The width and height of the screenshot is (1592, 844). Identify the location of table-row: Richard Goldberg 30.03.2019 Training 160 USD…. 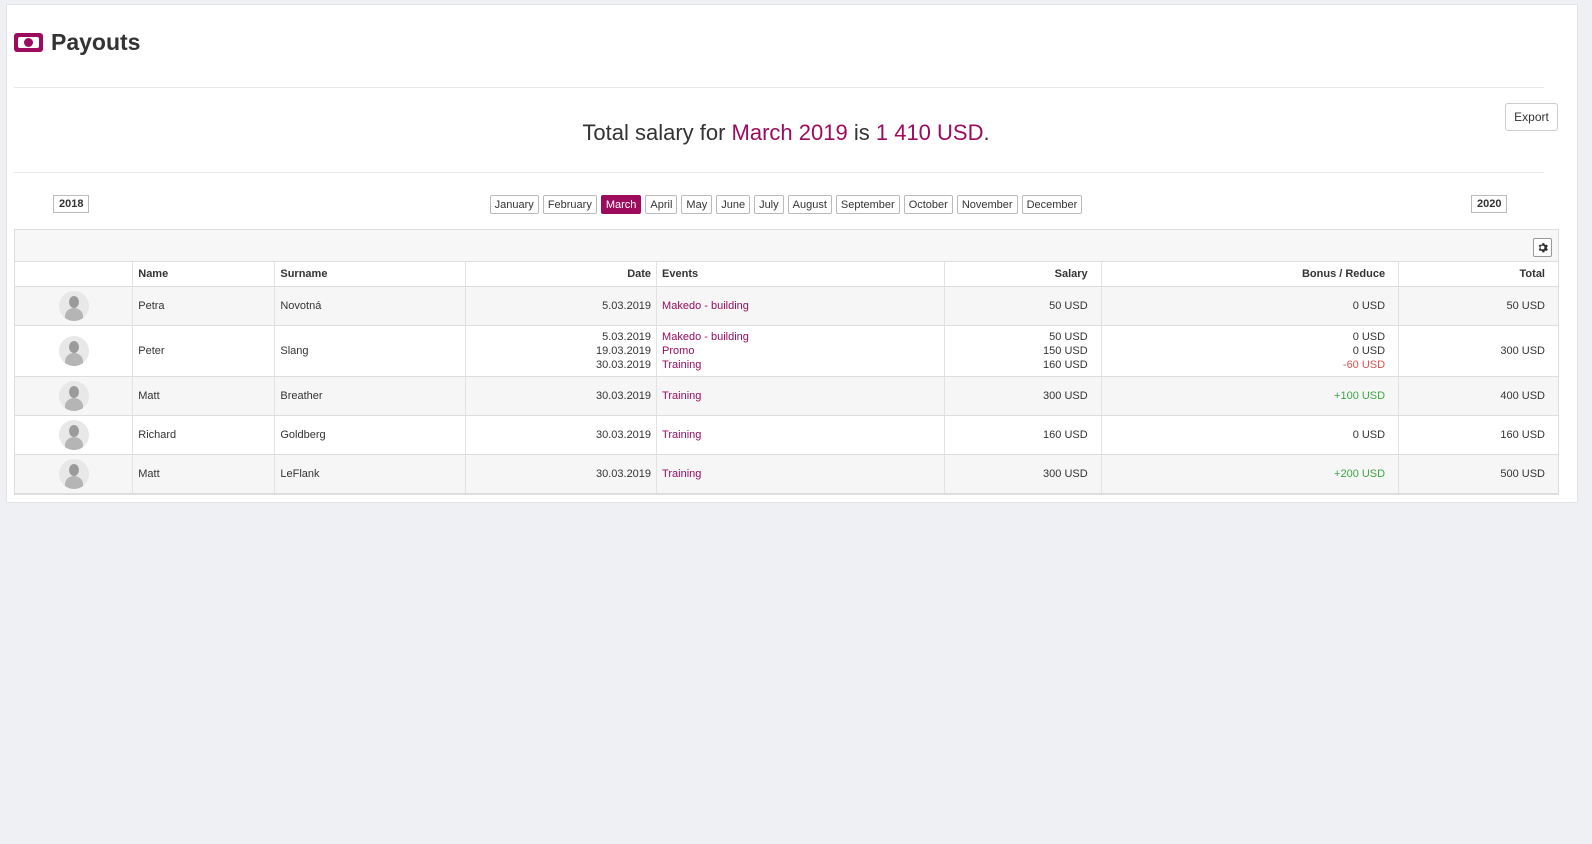
(786, 435).